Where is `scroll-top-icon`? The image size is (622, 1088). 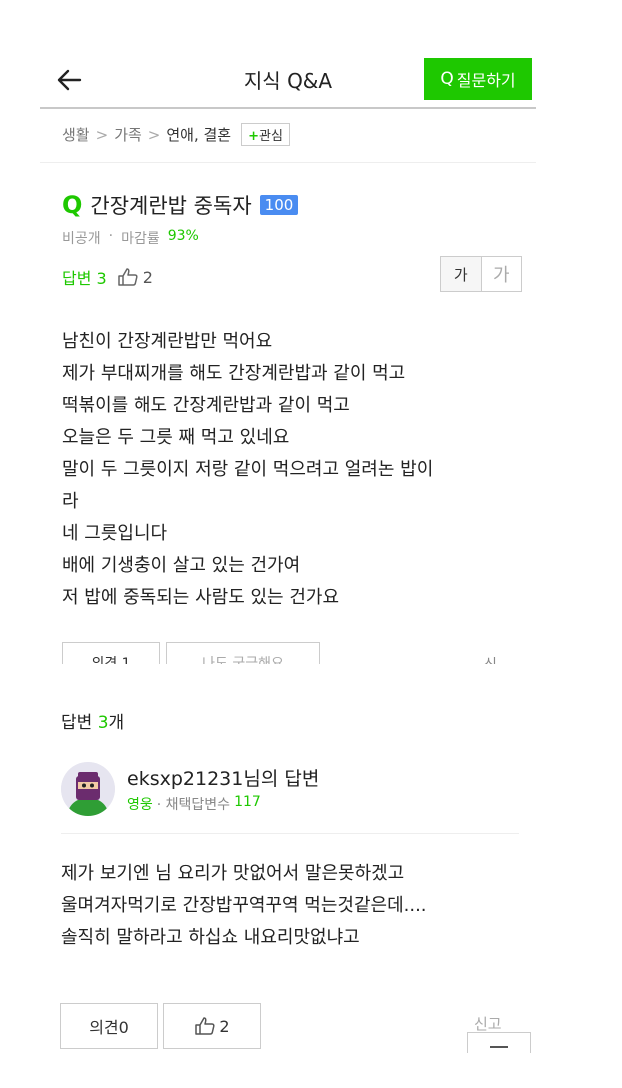 scroll-top-icon is located at coordinates (499, 1047).